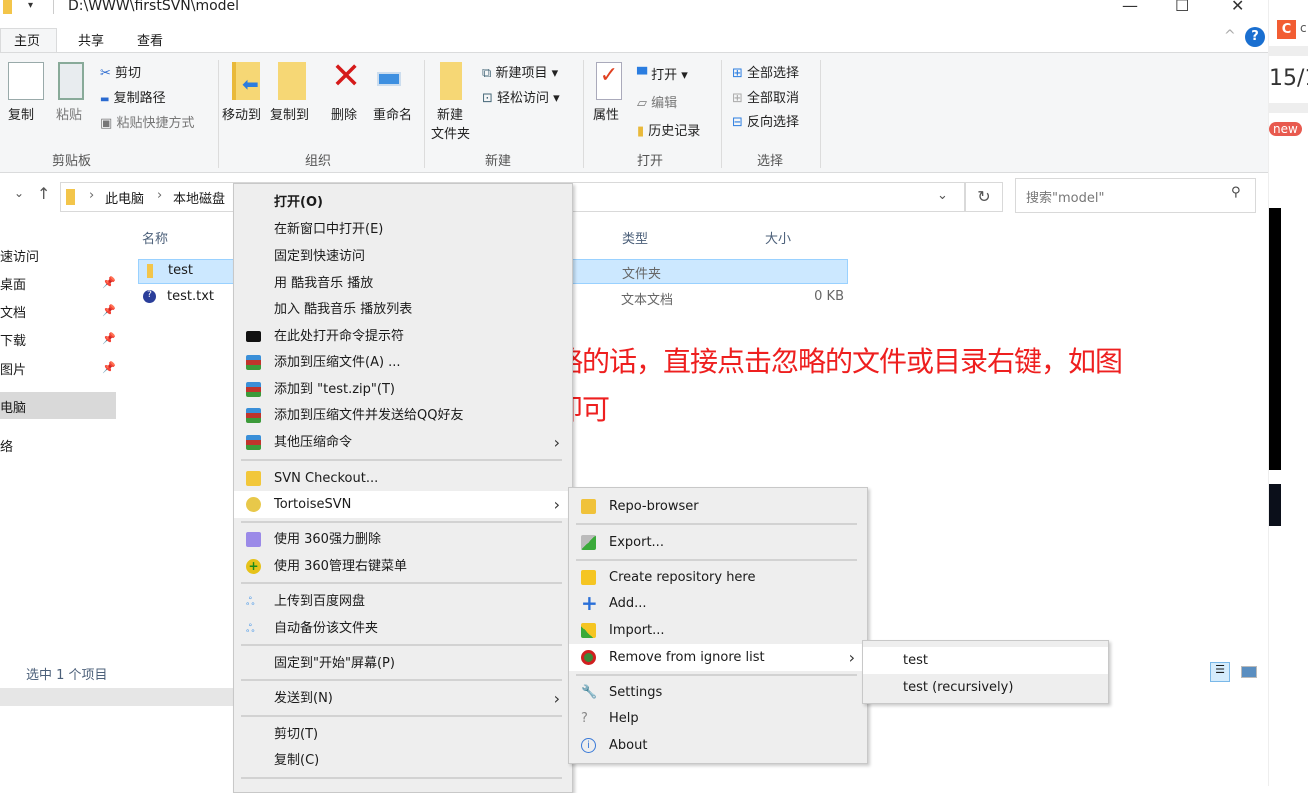 The image size is (1308, 793). Describe the element at coordinates (403, 760) in the screenshot. I see `menu-item-copy: 复制(C)` at that location.